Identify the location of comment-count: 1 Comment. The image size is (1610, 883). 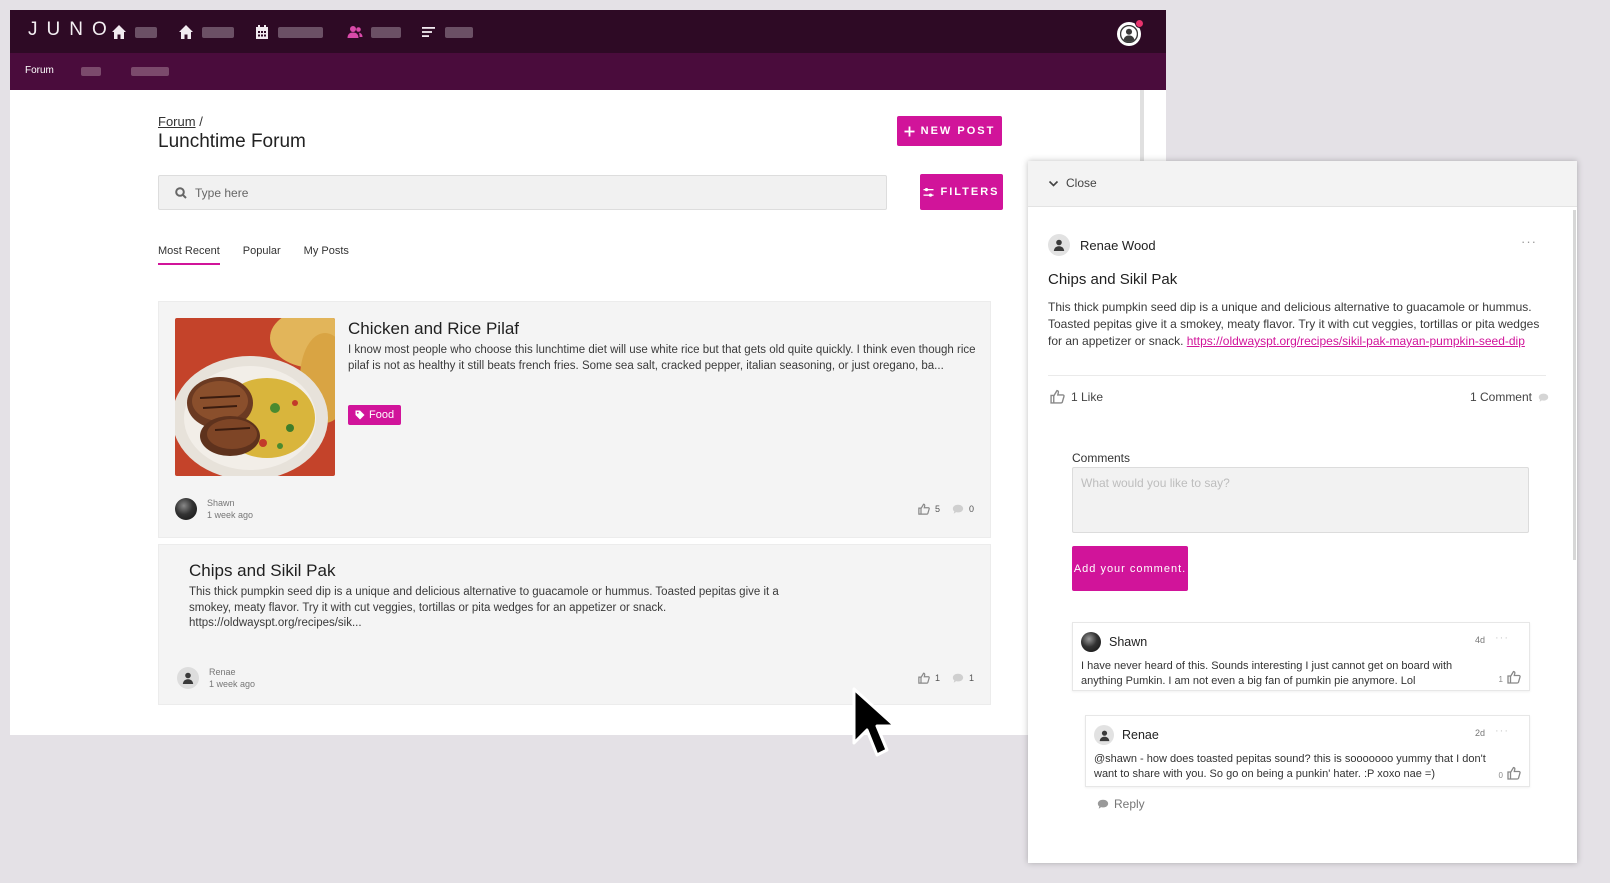
(1509, 397).